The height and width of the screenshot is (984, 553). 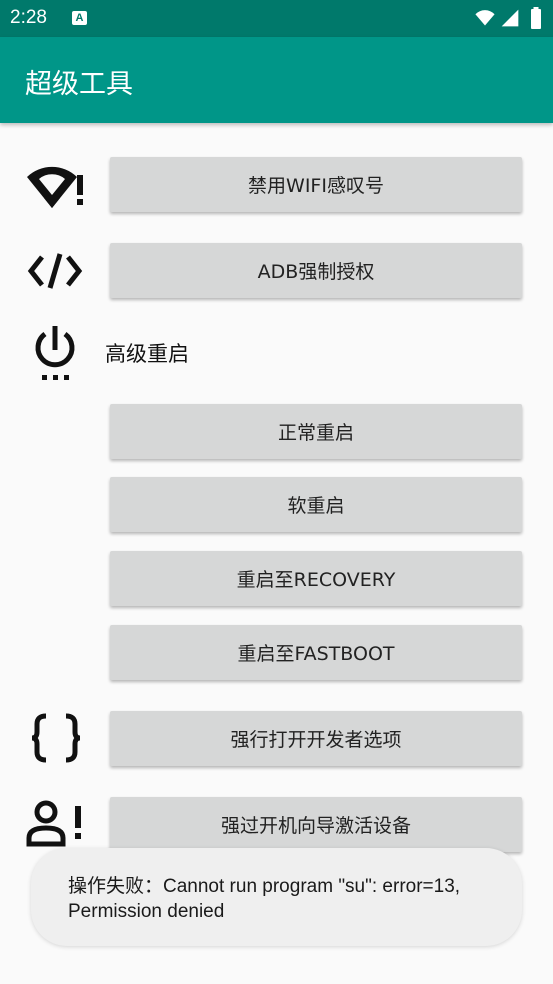 What do you see at coordinates (316, 431) in the screenshot?
I see `normal-reboot-button: 正常重启` at bounding box center [316, 431].